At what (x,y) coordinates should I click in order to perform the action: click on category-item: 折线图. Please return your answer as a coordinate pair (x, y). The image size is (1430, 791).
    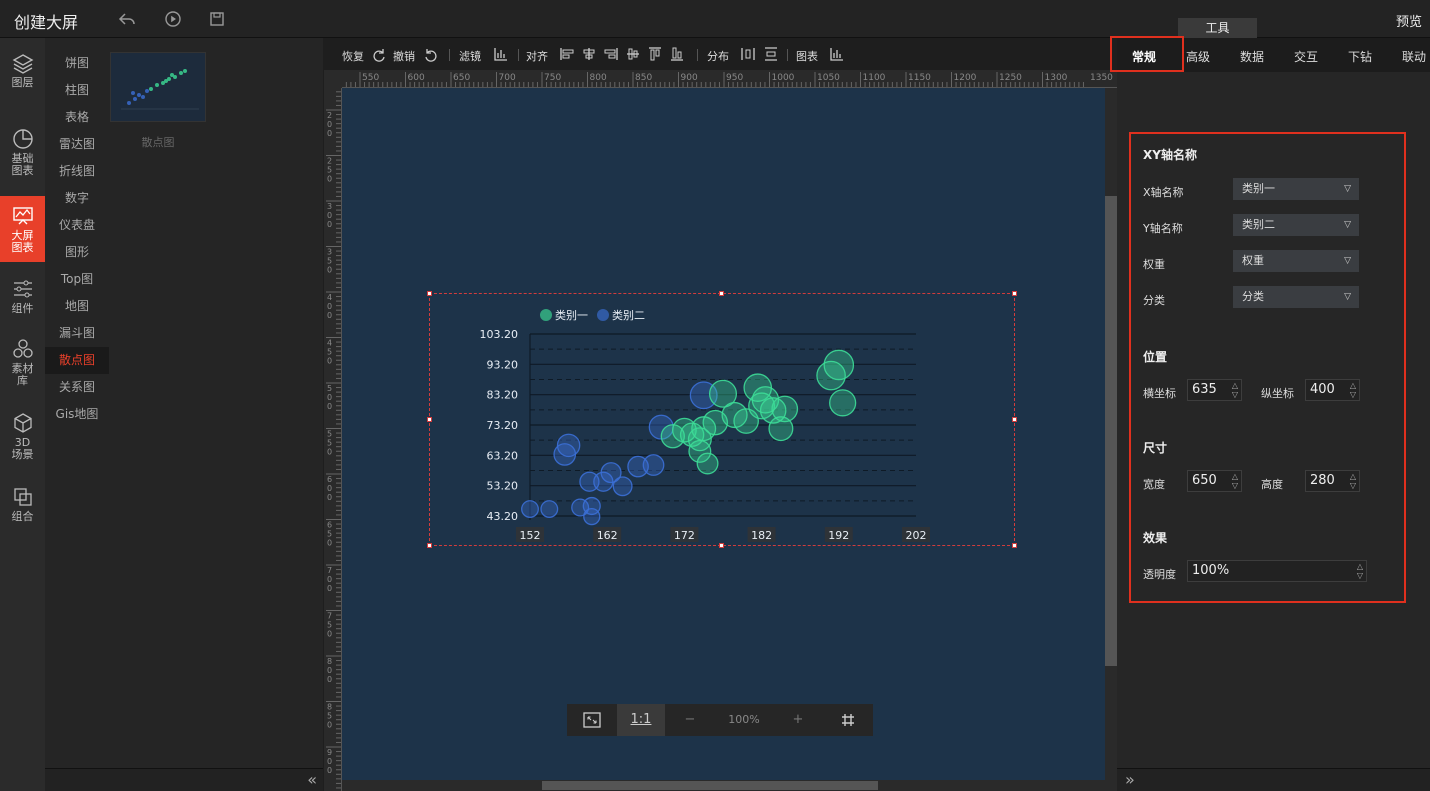
    Looking at the image, I should click on (77, 171).